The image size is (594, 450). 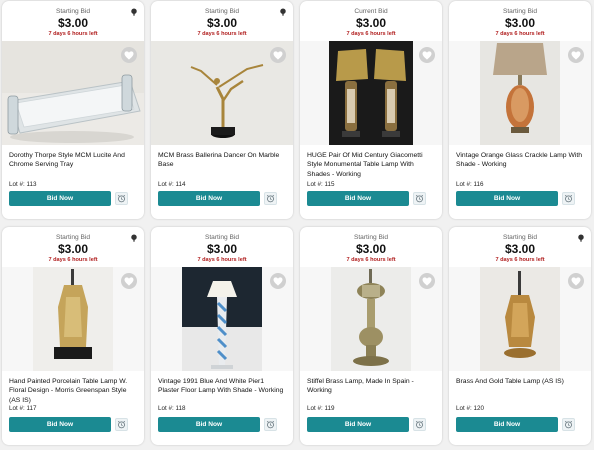 I want to click on lot-number: Lot #: 120, so click(x=470, y=408).